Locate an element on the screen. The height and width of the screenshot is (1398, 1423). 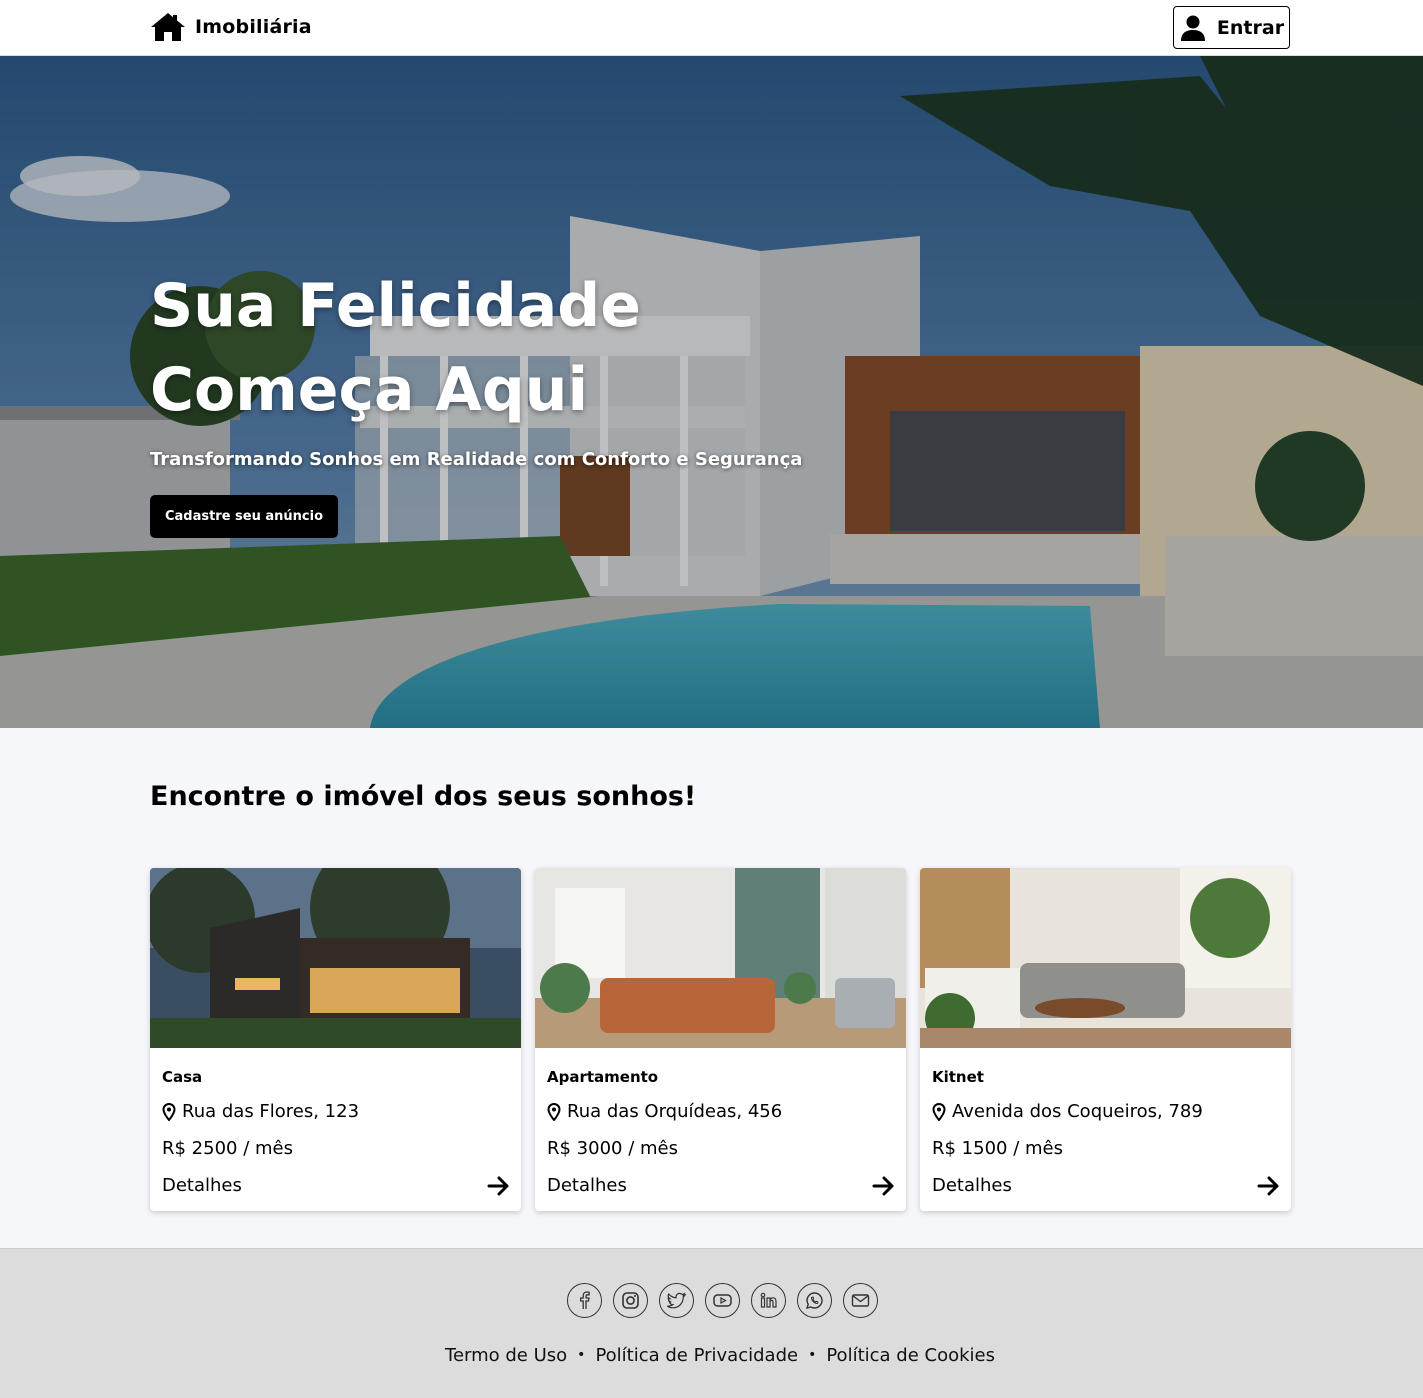
linkedin-icon is located at coordinates (768, 1300).